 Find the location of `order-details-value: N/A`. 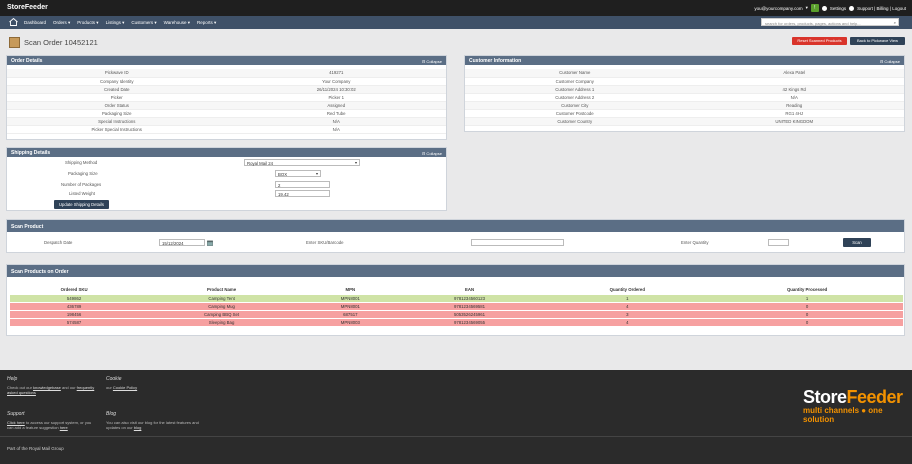

order-details-value: N/A is located at coordinates (336, 129).